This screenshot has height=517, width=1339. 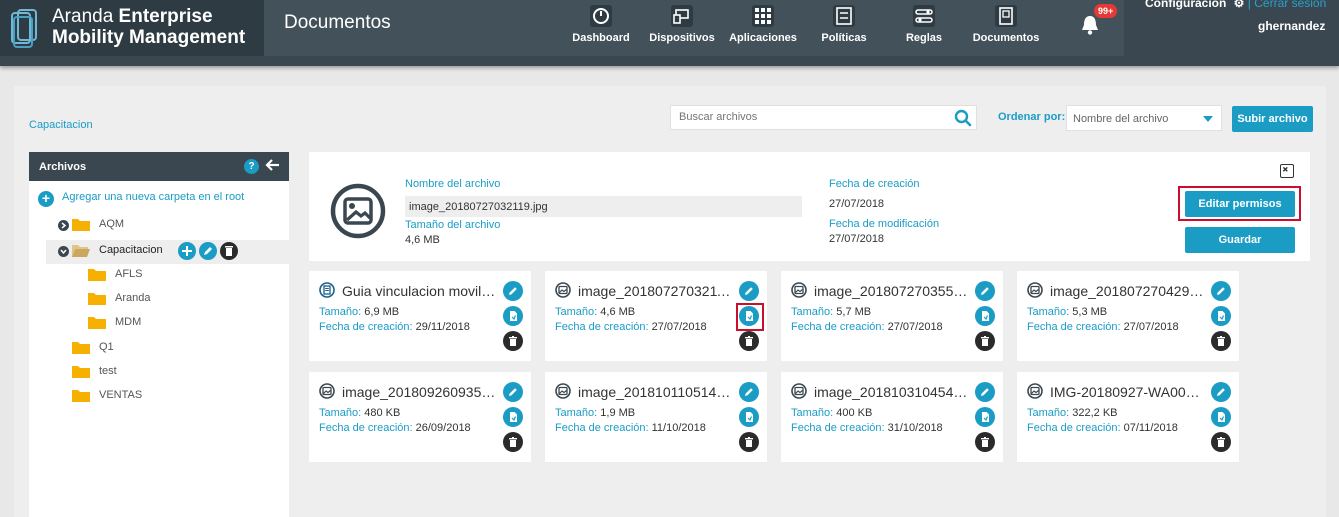 What do you see at coordinates (601, 38) in the screenshot?
I see `nav-dashboard-label: Dashboard` at bounding box center [601, 38].